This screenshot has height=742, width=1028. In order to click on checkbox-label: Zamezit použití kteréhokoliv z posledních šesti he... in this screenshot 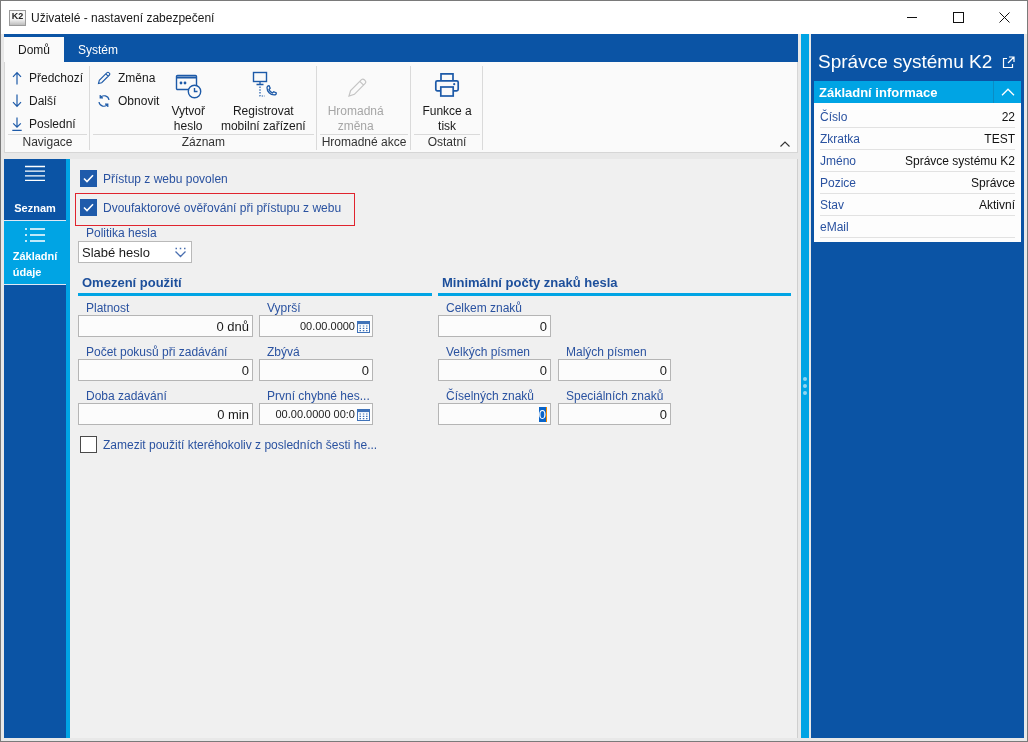, I will do `click(240, 444)`.